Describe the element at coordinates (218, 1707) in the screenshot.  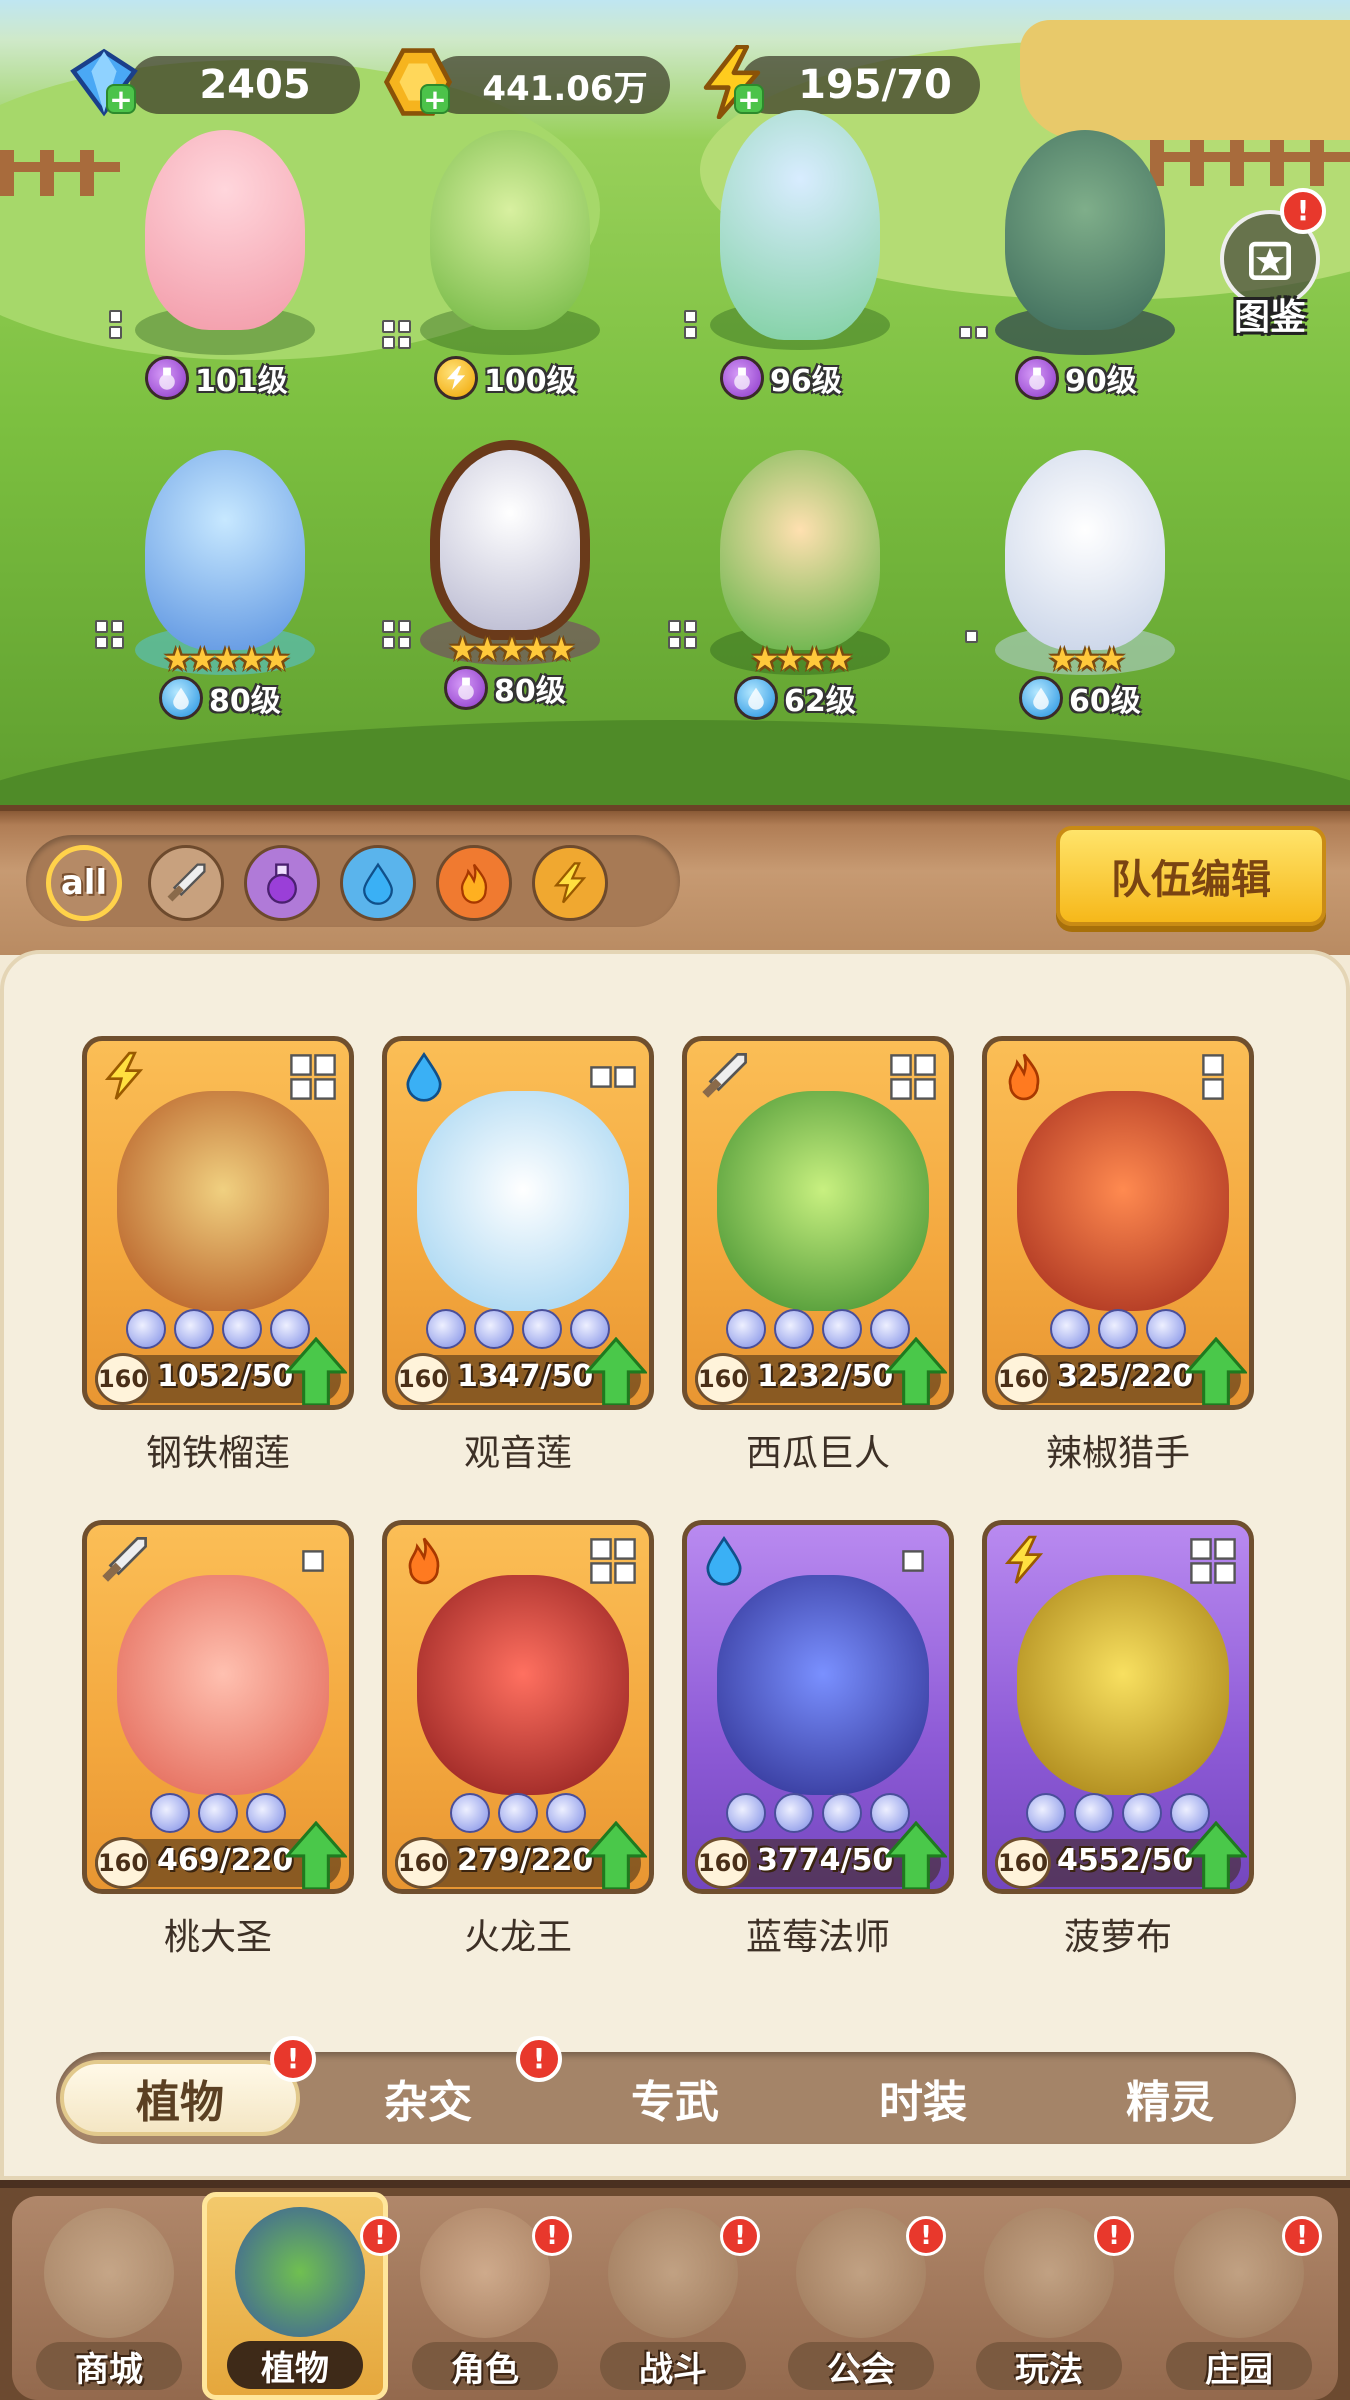
I see `plant-card-peach-sage: 160 469/220` at that location.